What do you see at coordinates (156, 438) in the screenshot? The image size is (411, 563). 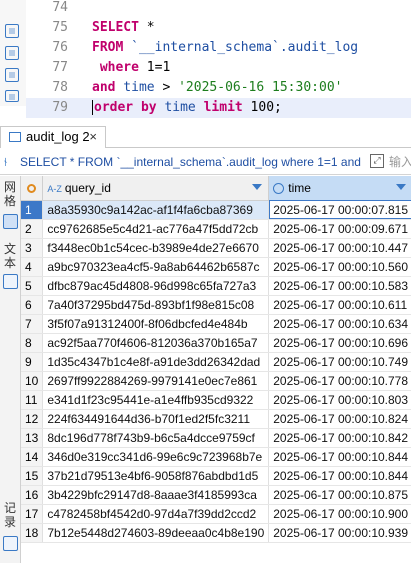 I see `cell-query-id: 8dc196d778f743b9-b6c5a4dcce9759cf` at bounding box center [156, 438].